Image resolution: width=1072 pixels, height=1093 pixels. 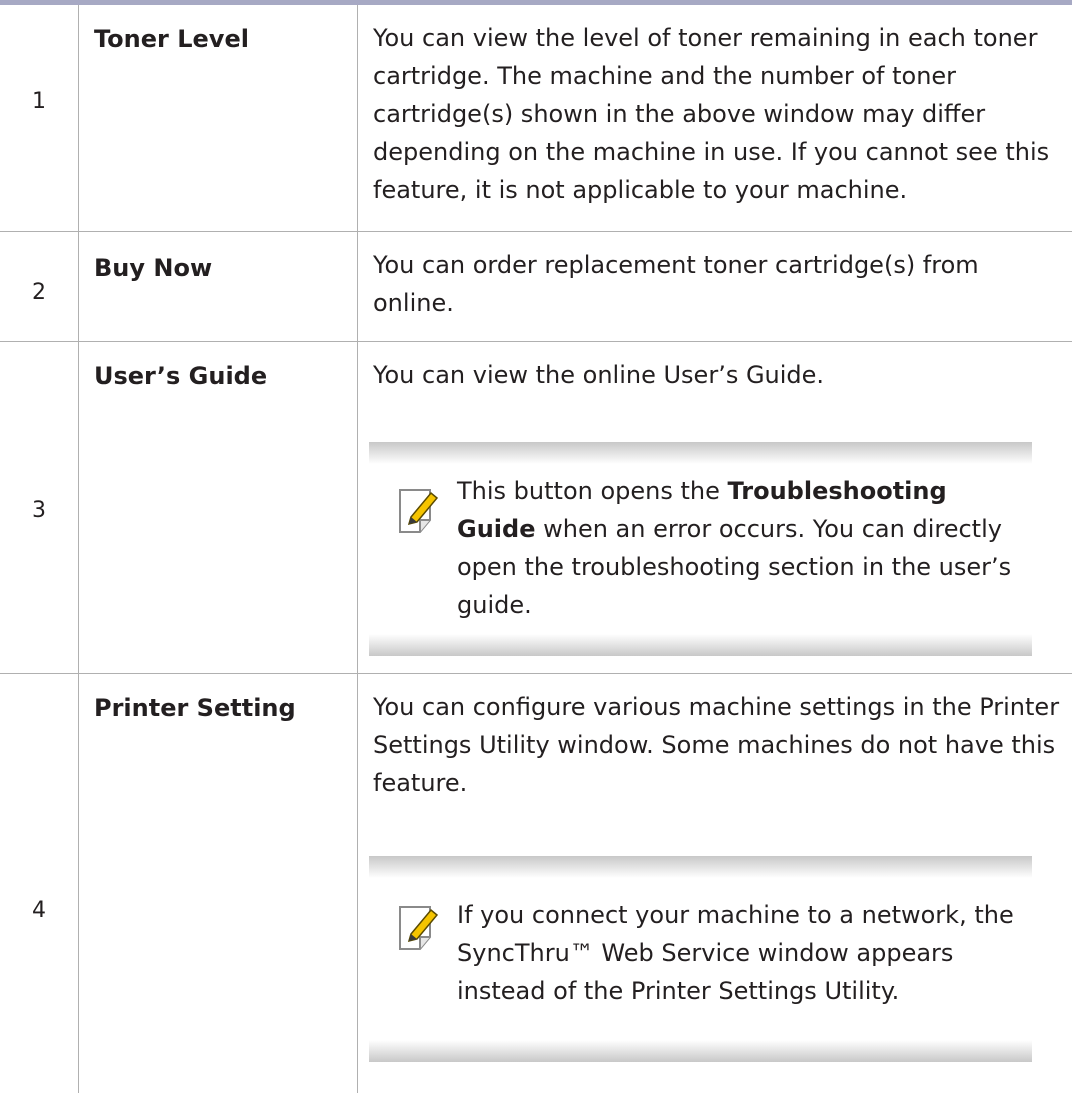 I want to click on feature-name: Buy Now, so click(x=153, y=268).